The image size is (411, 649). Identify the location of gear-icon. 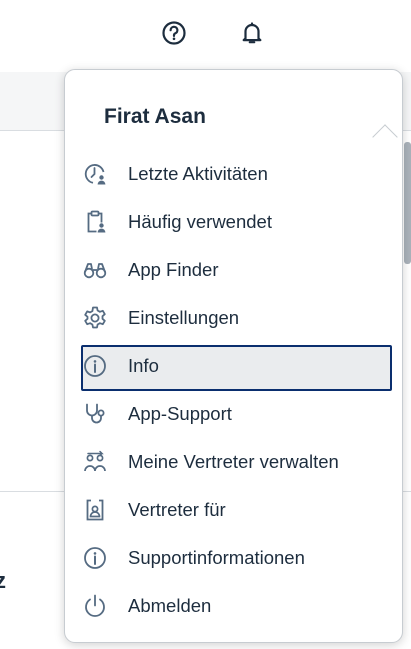
(95, 318).